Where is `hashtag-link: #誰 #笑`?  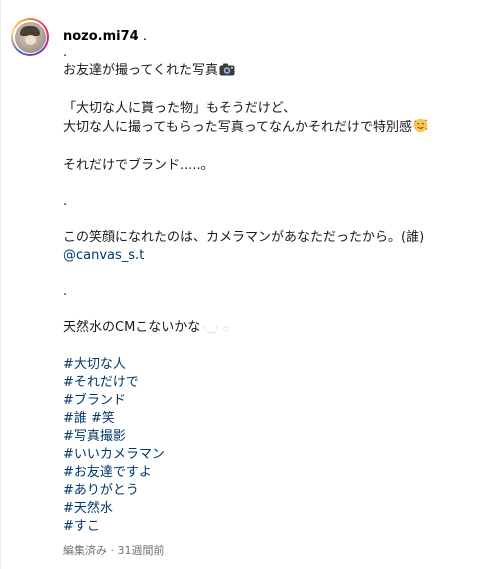
hashtag-link: #誰 #笑 is located at coordinates (273, 419).